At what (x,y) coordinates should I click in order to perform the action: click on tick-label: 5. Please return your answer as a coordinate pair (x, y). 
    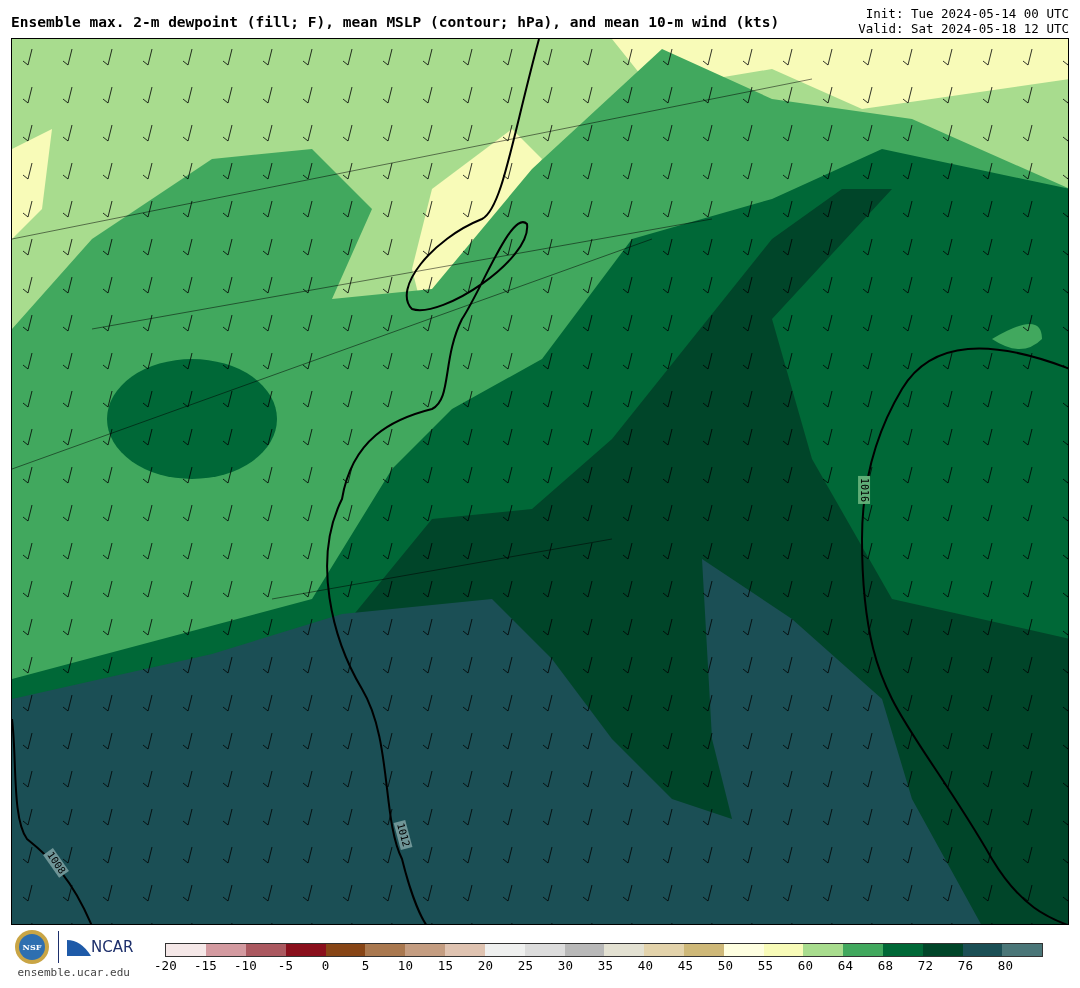
    Looking at the image, I should click on (365, 965).